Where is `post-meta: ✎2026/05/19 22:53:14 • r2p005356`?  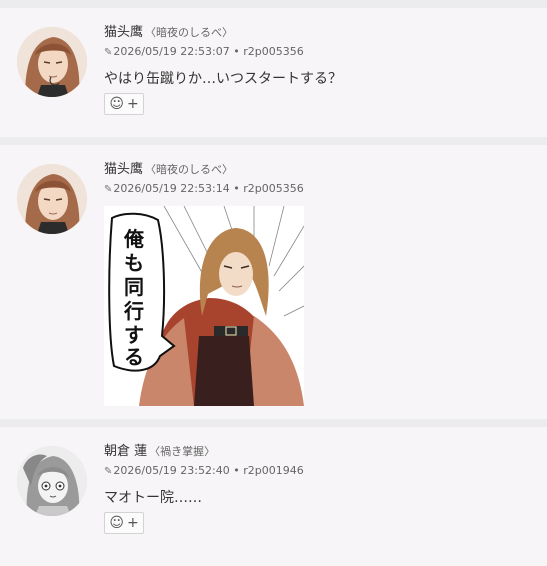 post-meta: ✎2026/05/19 22:53:14 • r2p005356 is located at coordinates (204, 189).